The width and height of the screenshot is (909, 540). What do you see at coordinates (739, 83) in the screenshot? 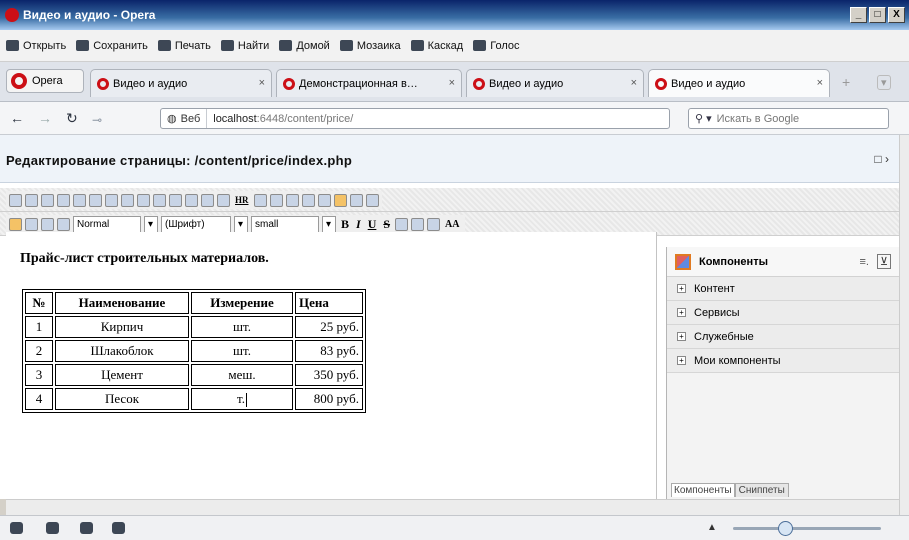
I see `tab-video-active: Видео и аудио ×` at bounding box center [739, 83].